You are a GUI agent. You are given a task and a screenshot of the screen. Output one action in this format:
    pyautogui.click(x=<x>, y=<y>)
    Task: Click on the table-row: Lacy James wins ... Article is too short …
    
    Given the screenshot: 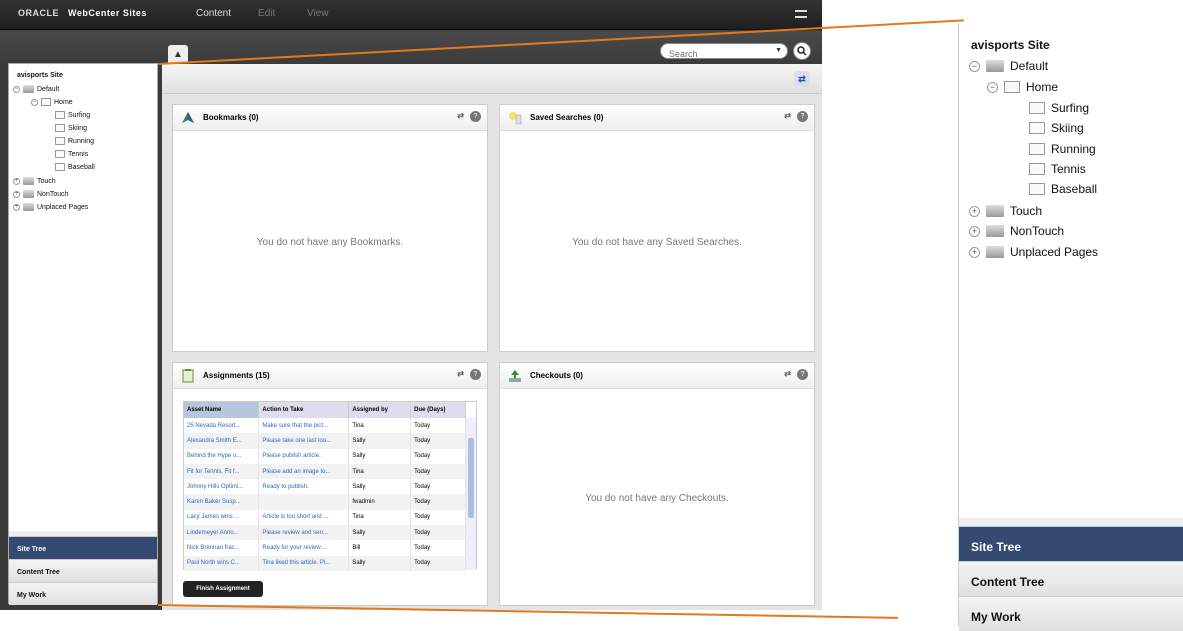 What is the action you would take?
    pyautogui.click(x=325, y=517)
    